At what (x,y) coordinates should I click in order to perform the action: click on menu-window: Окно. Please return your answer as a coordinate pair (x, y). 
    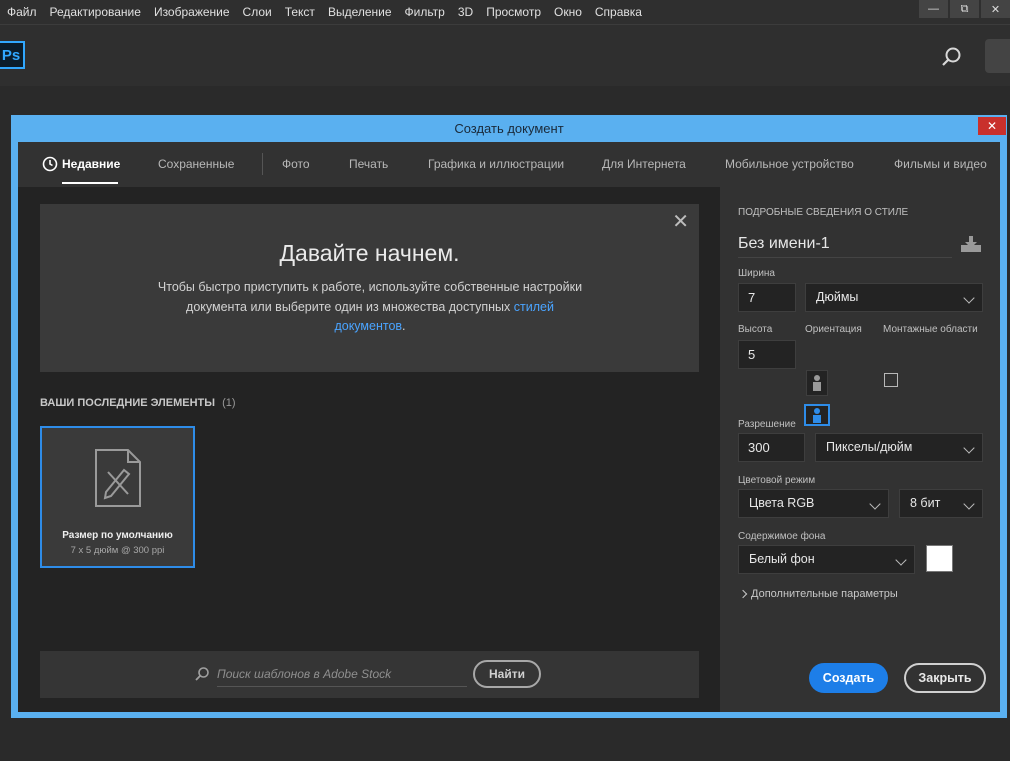
    Looking at the image, I should click on (567, 12).